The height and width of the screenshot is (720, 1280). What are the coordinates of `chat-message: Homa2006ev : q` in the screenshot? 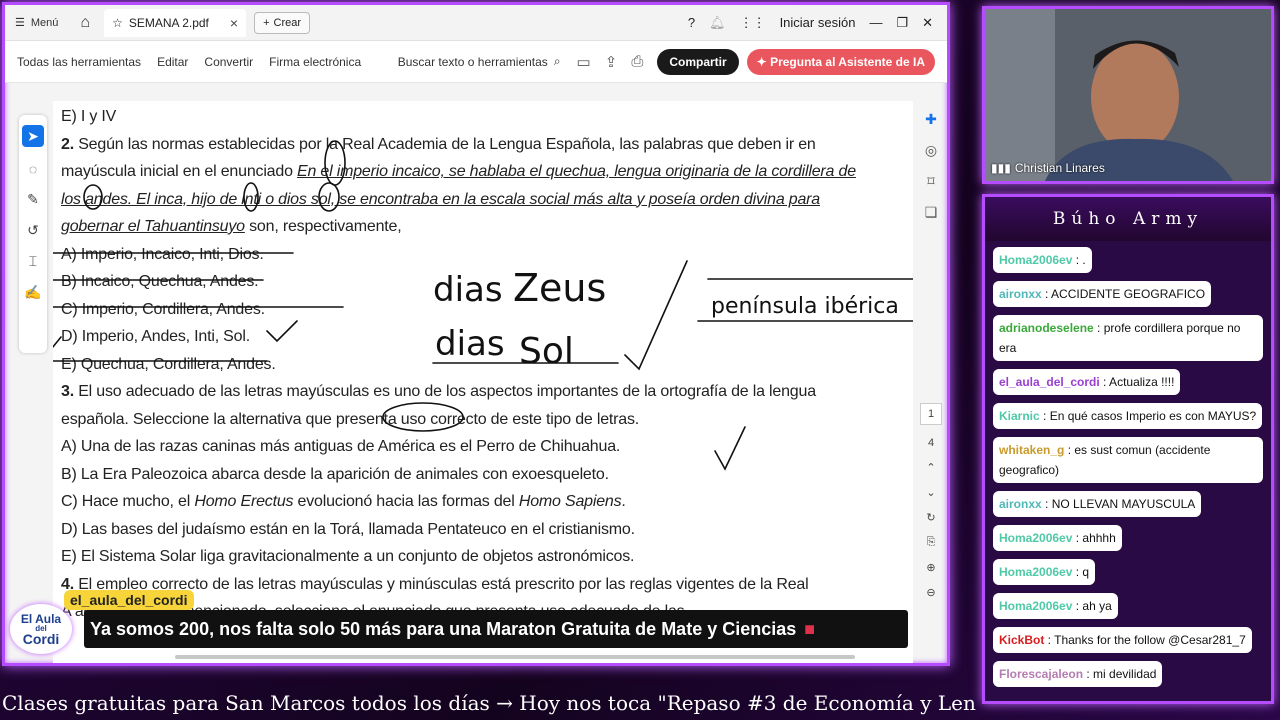 It's located at (1044, 572).